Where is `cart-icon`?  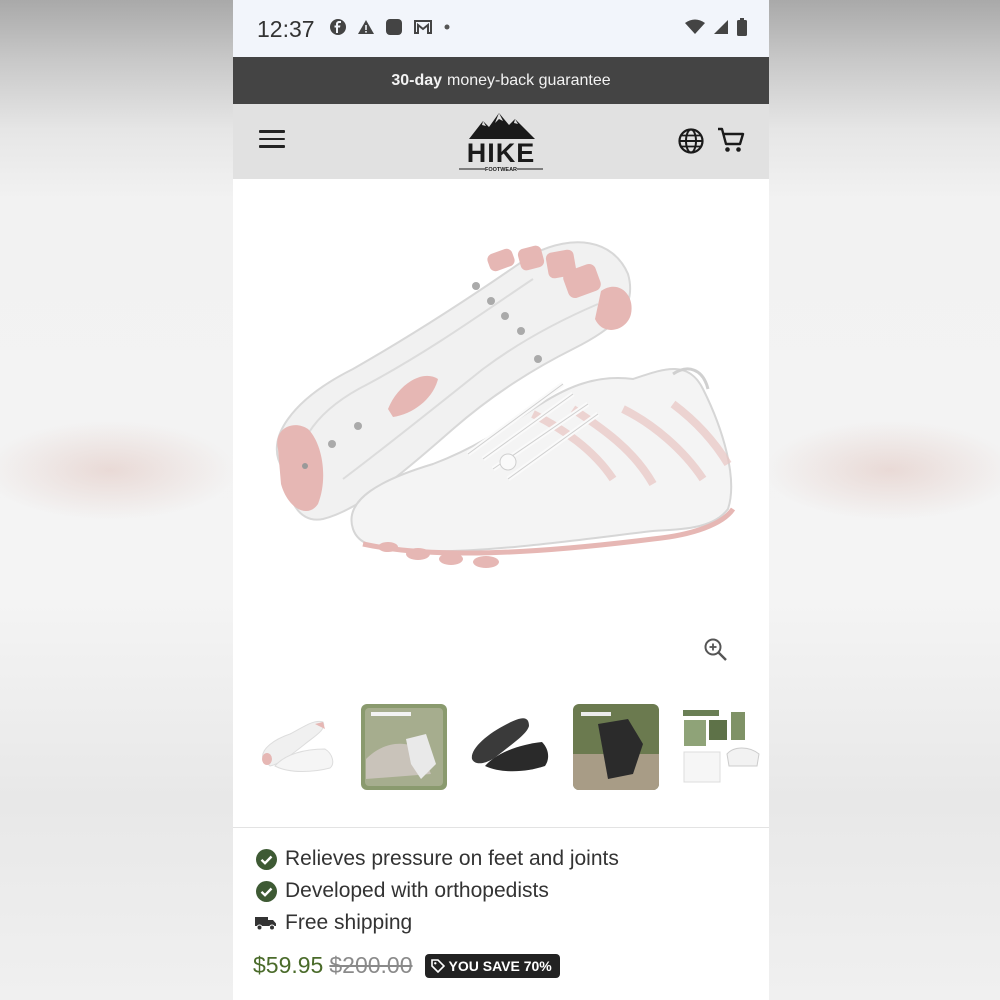
cart-icon is located at coordinates (731, 140).